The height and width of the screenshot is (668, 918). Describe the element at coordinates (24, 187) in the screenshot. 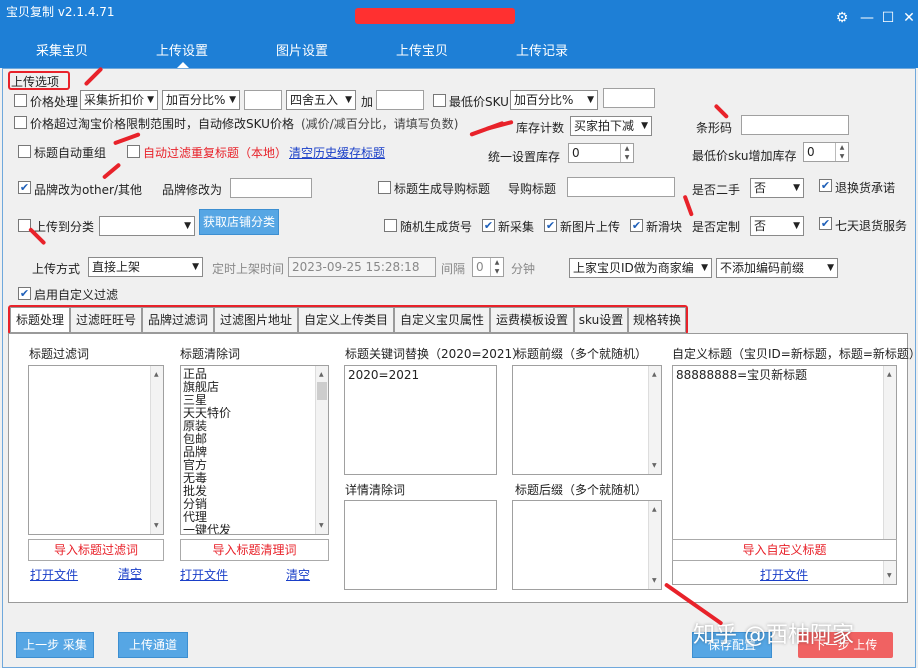

I see `brand-other-checkbox: ✔` at that location.